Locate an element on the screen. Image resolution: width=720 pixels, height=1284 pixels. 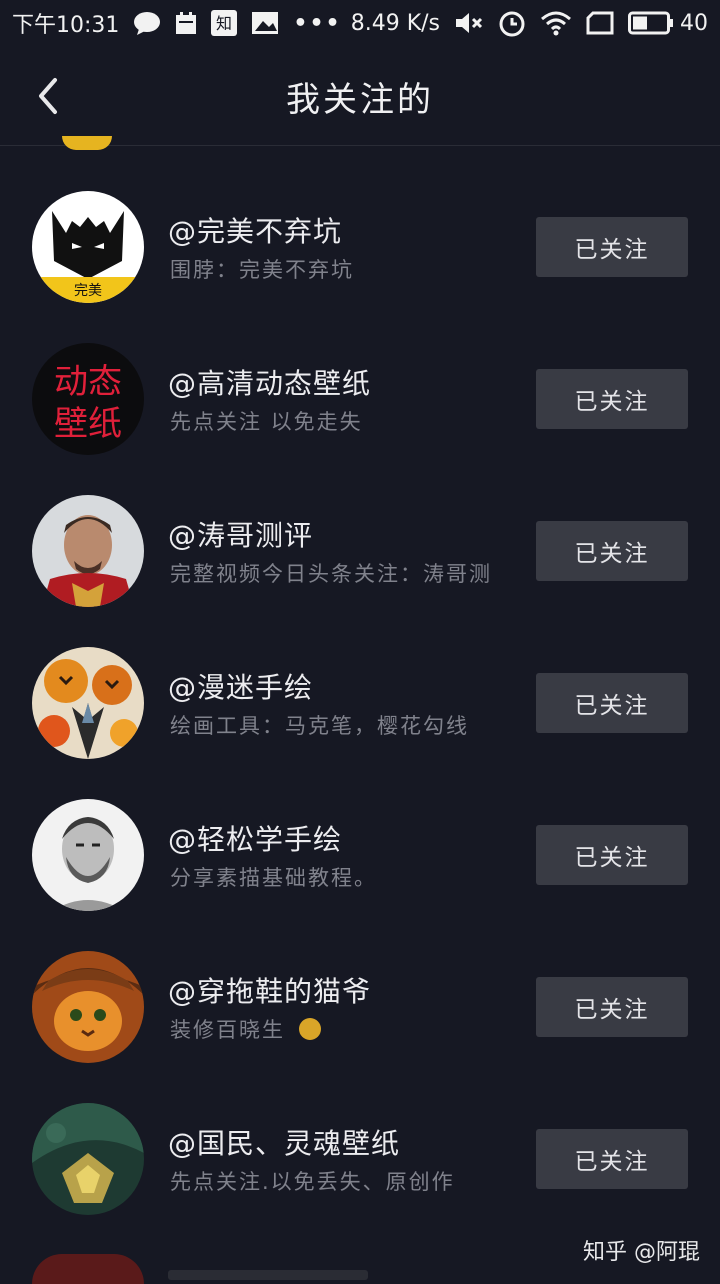
avatar-text-top: 动态 is located at coordinates (88, 382).